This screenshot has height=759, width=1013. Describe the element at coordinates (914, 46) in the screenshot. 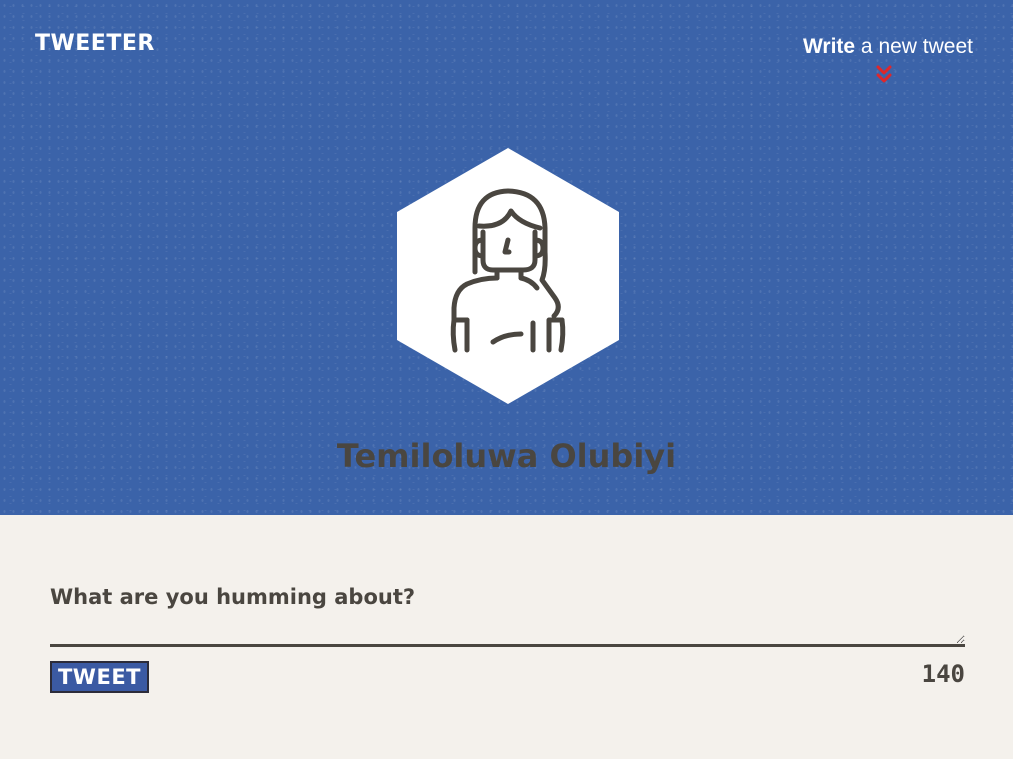

I see `write-link-text: a new tweet` at that location.